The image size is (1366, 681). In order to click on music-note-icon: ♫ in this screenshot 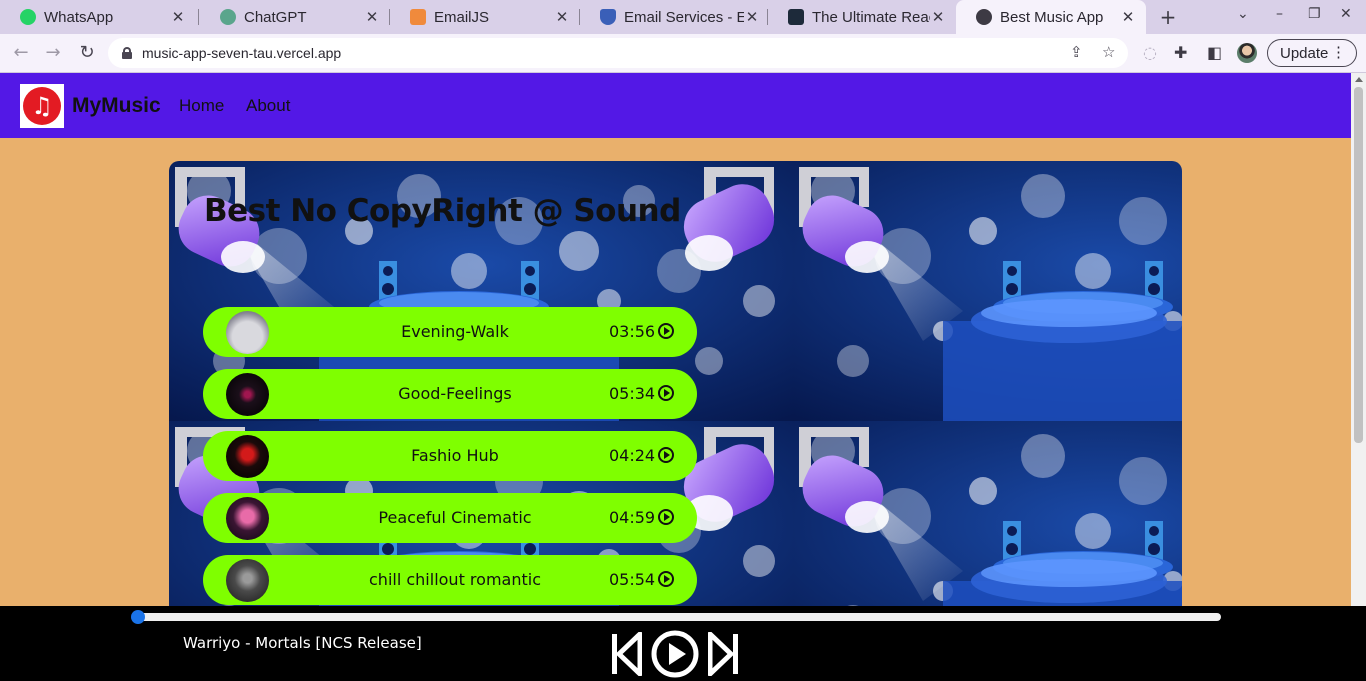, I will do `click(42, 106)`.